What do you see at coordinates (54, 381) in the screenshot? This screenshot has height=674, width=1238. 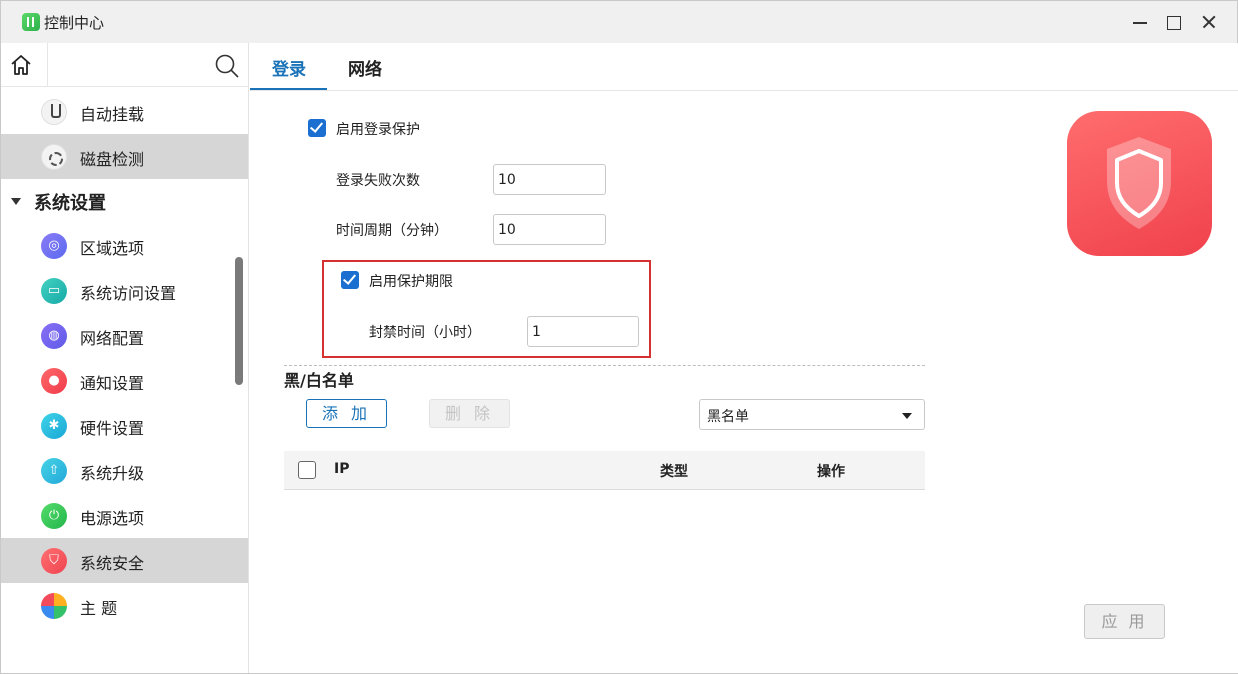 I see `bell-icon: ●` at bounding box center [54, 381].